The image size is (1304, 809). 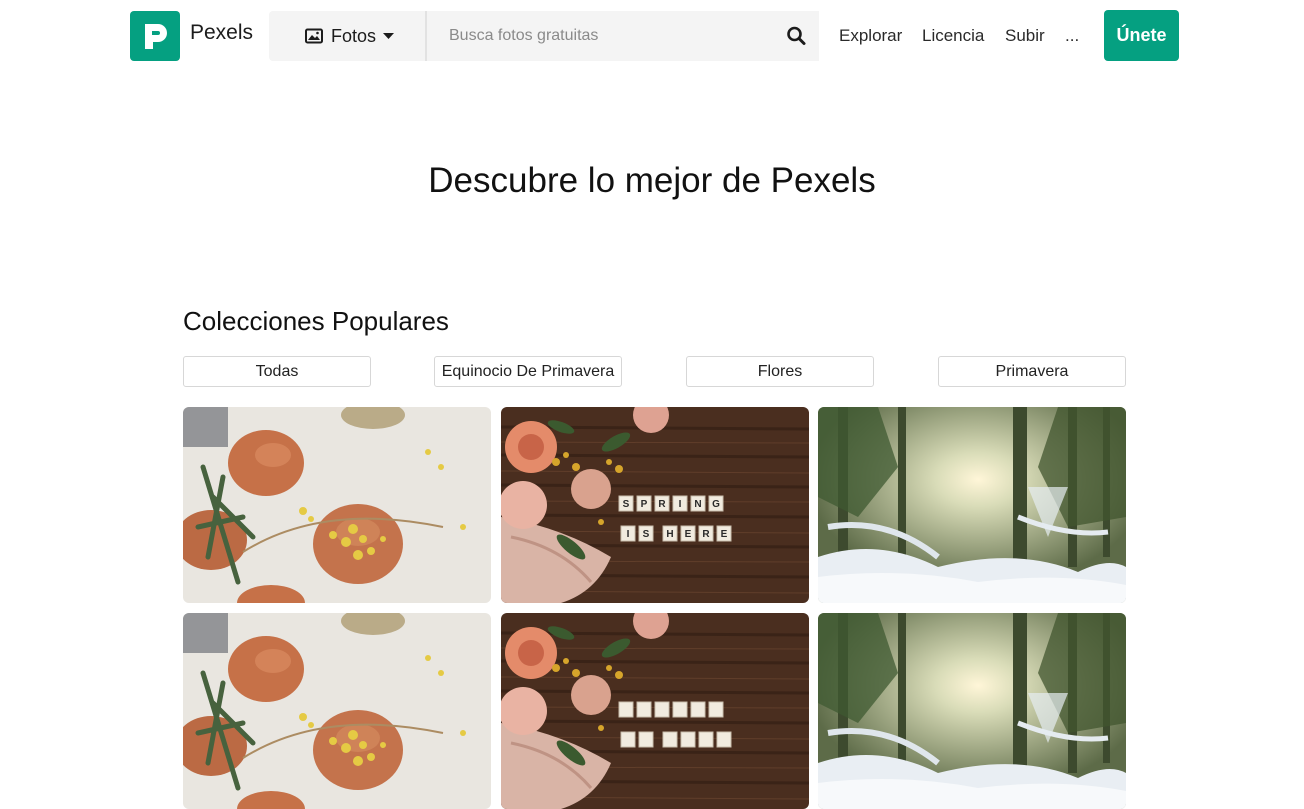 What do you see at coordinates (528, 371) in the screenshot?
I see `filter-equinocio: Equinocio De Primavera` at bounding box center [528, 371].